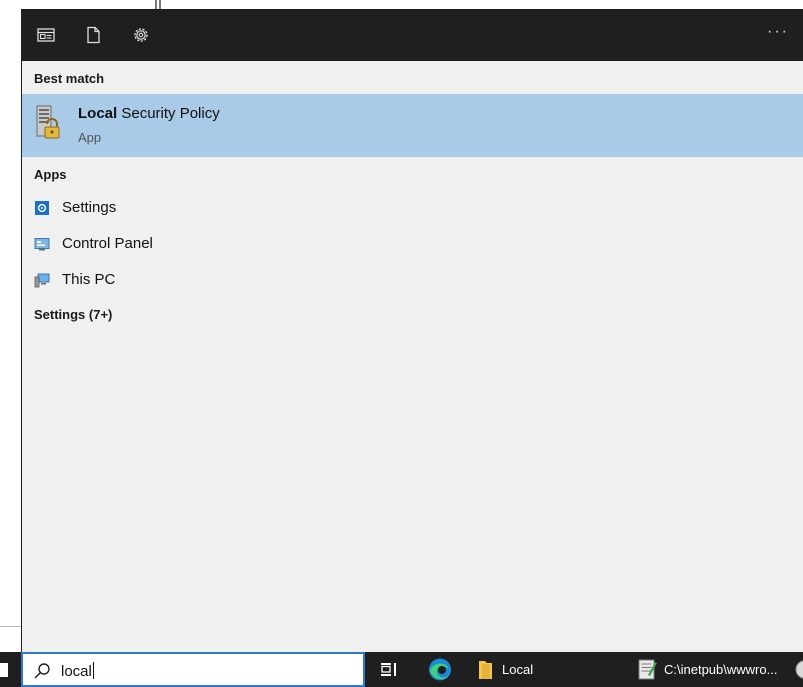 Image resolution: width=803 pixels, height=687 pixels. Describe the element at coordinates (4, 670) in the screenshot. I see `start-button` at that location.